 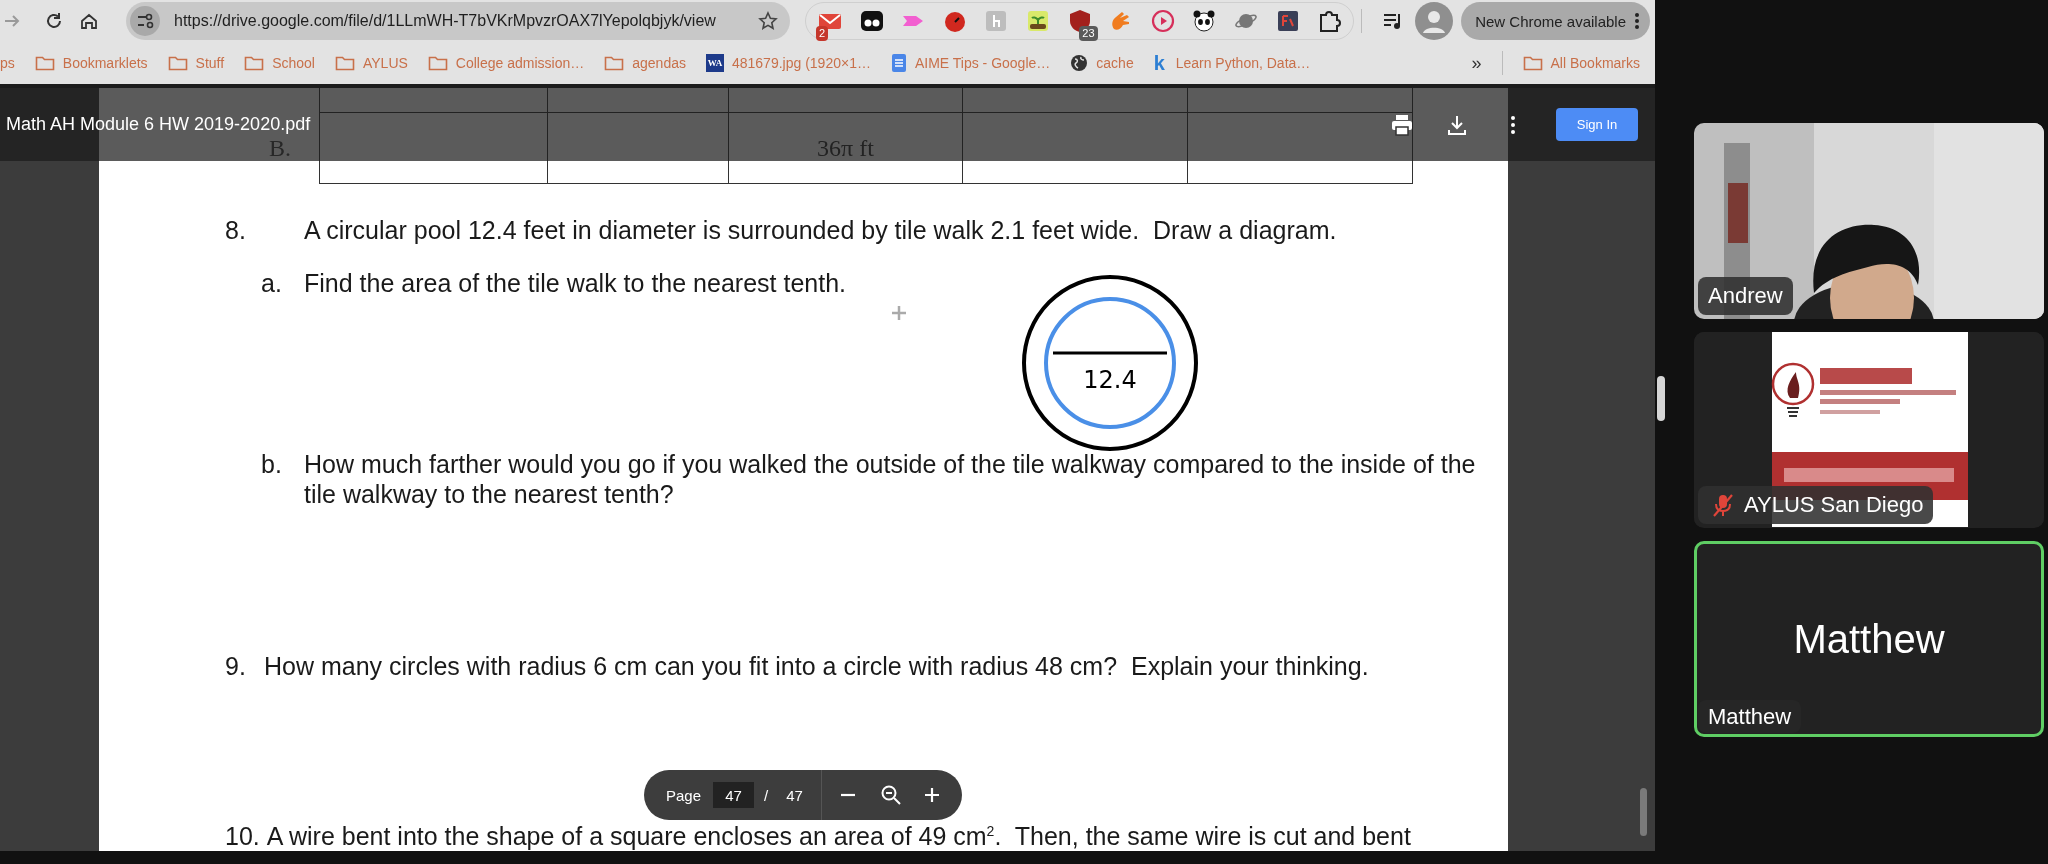 I want to click on page-label: Page, so click(x=684, y=795).